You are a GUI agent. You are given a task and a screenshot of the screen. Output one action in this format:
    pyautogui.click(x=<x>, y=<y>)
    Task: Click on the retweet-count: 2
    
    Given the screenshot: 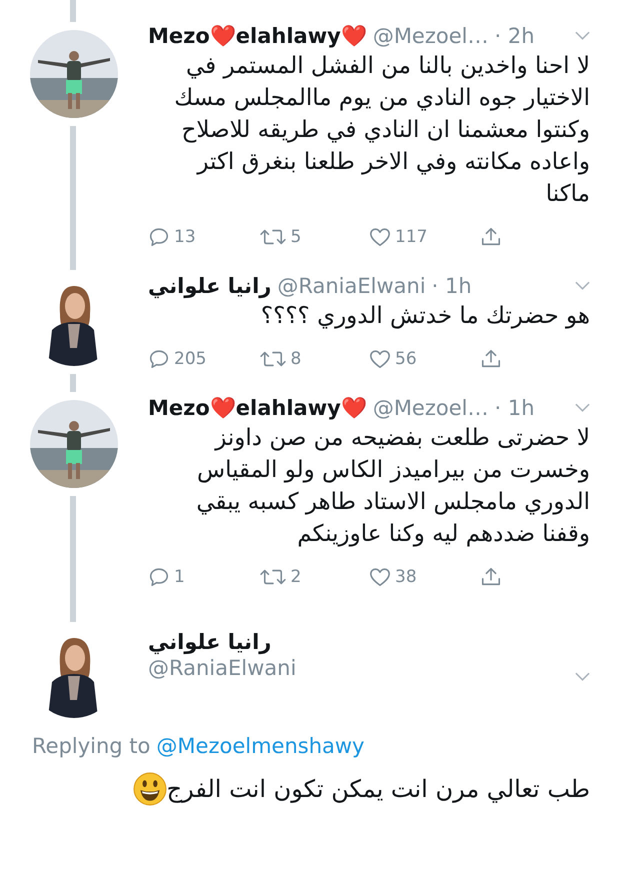 What is the action you would take?
    pyautogui.click(x=296, y=577)
    